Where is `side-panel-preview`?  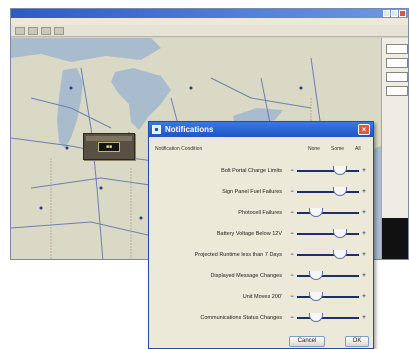
side-panel-preview is located at coordinates (395, 238).